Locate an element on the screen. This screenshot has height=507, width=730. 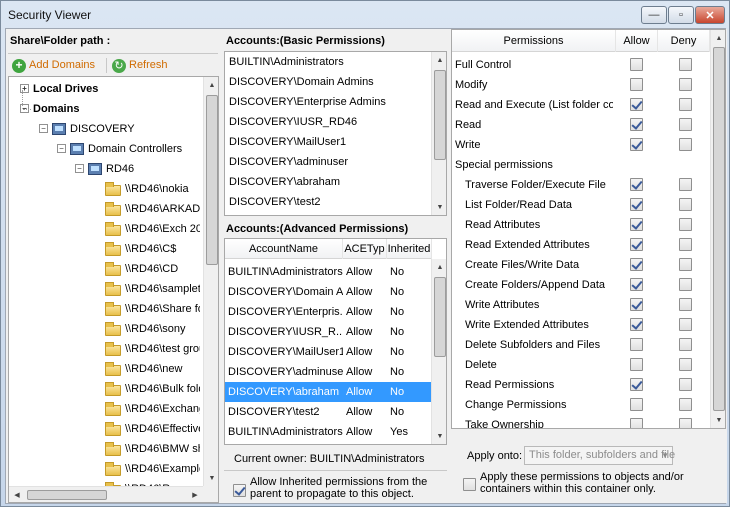
advanced-table-row: BUILTIN\Administrators Allow Yes is located at coordinates (328, 432).